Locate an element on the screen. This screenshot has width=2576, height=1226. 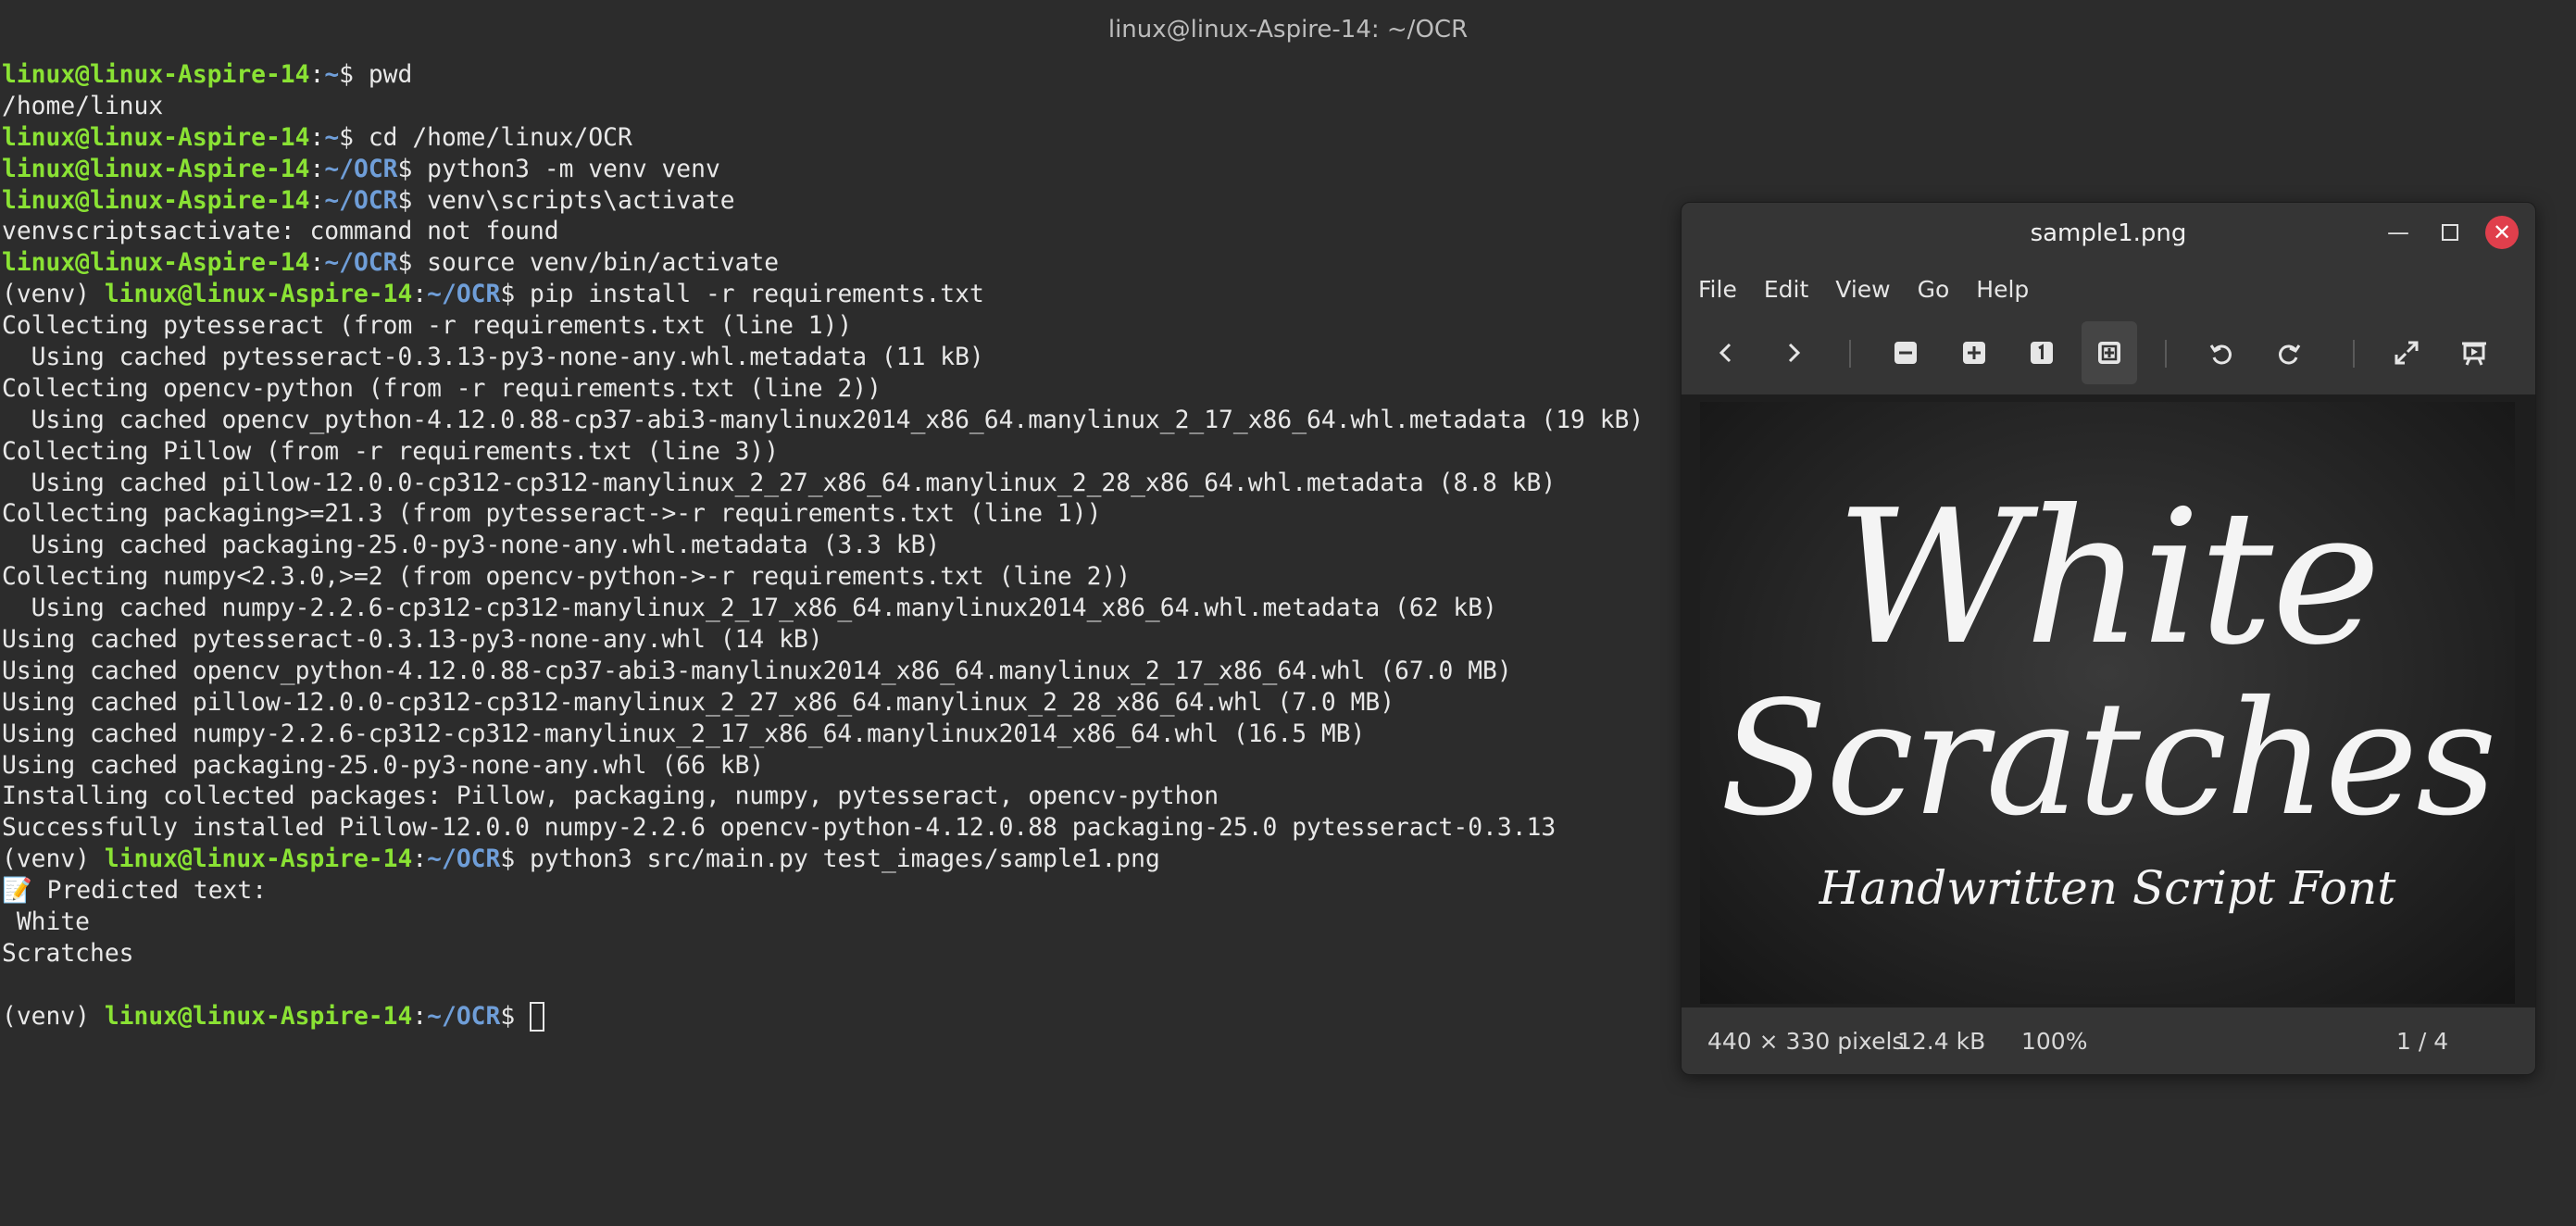
next-button is located at coordinates (1794, 352).